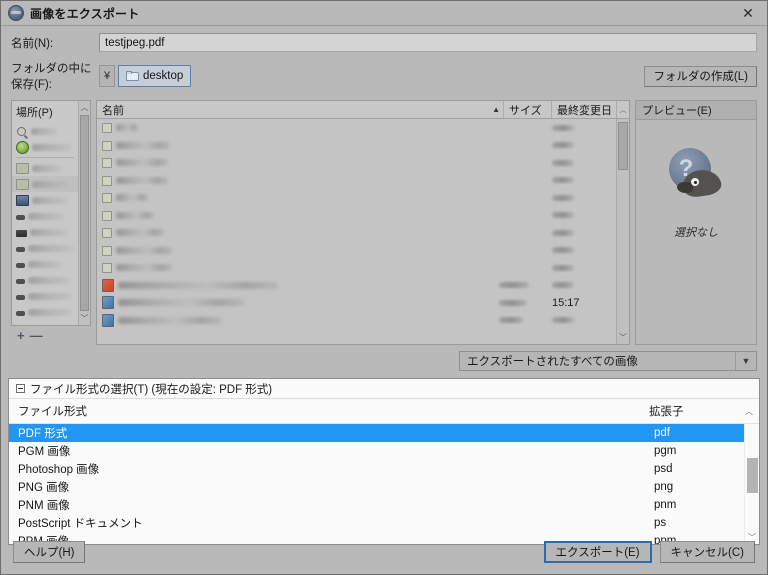  I want to click on column-header-modified: 最終変更日, so click(584, 109).